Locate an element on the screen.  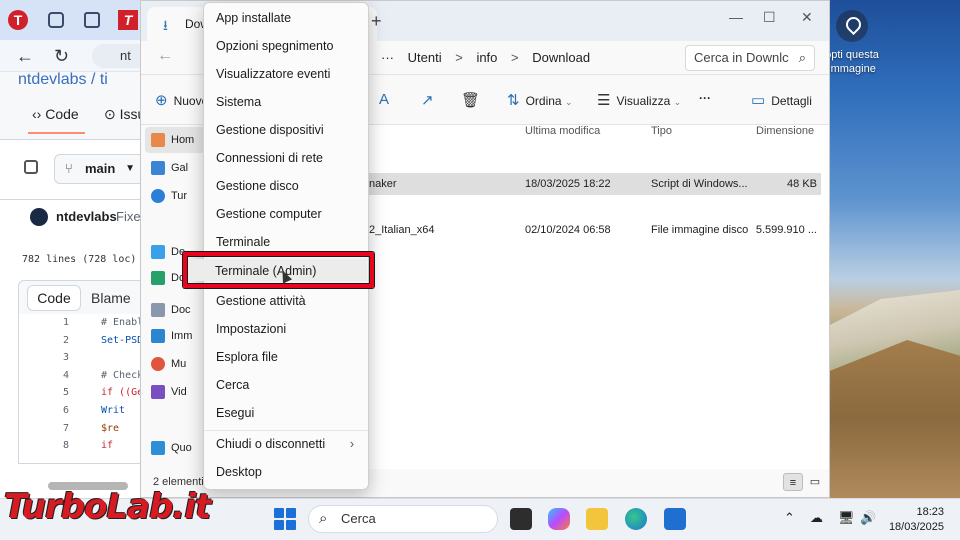
column-header-size: Dimensione is located at coordinates (785, 131).